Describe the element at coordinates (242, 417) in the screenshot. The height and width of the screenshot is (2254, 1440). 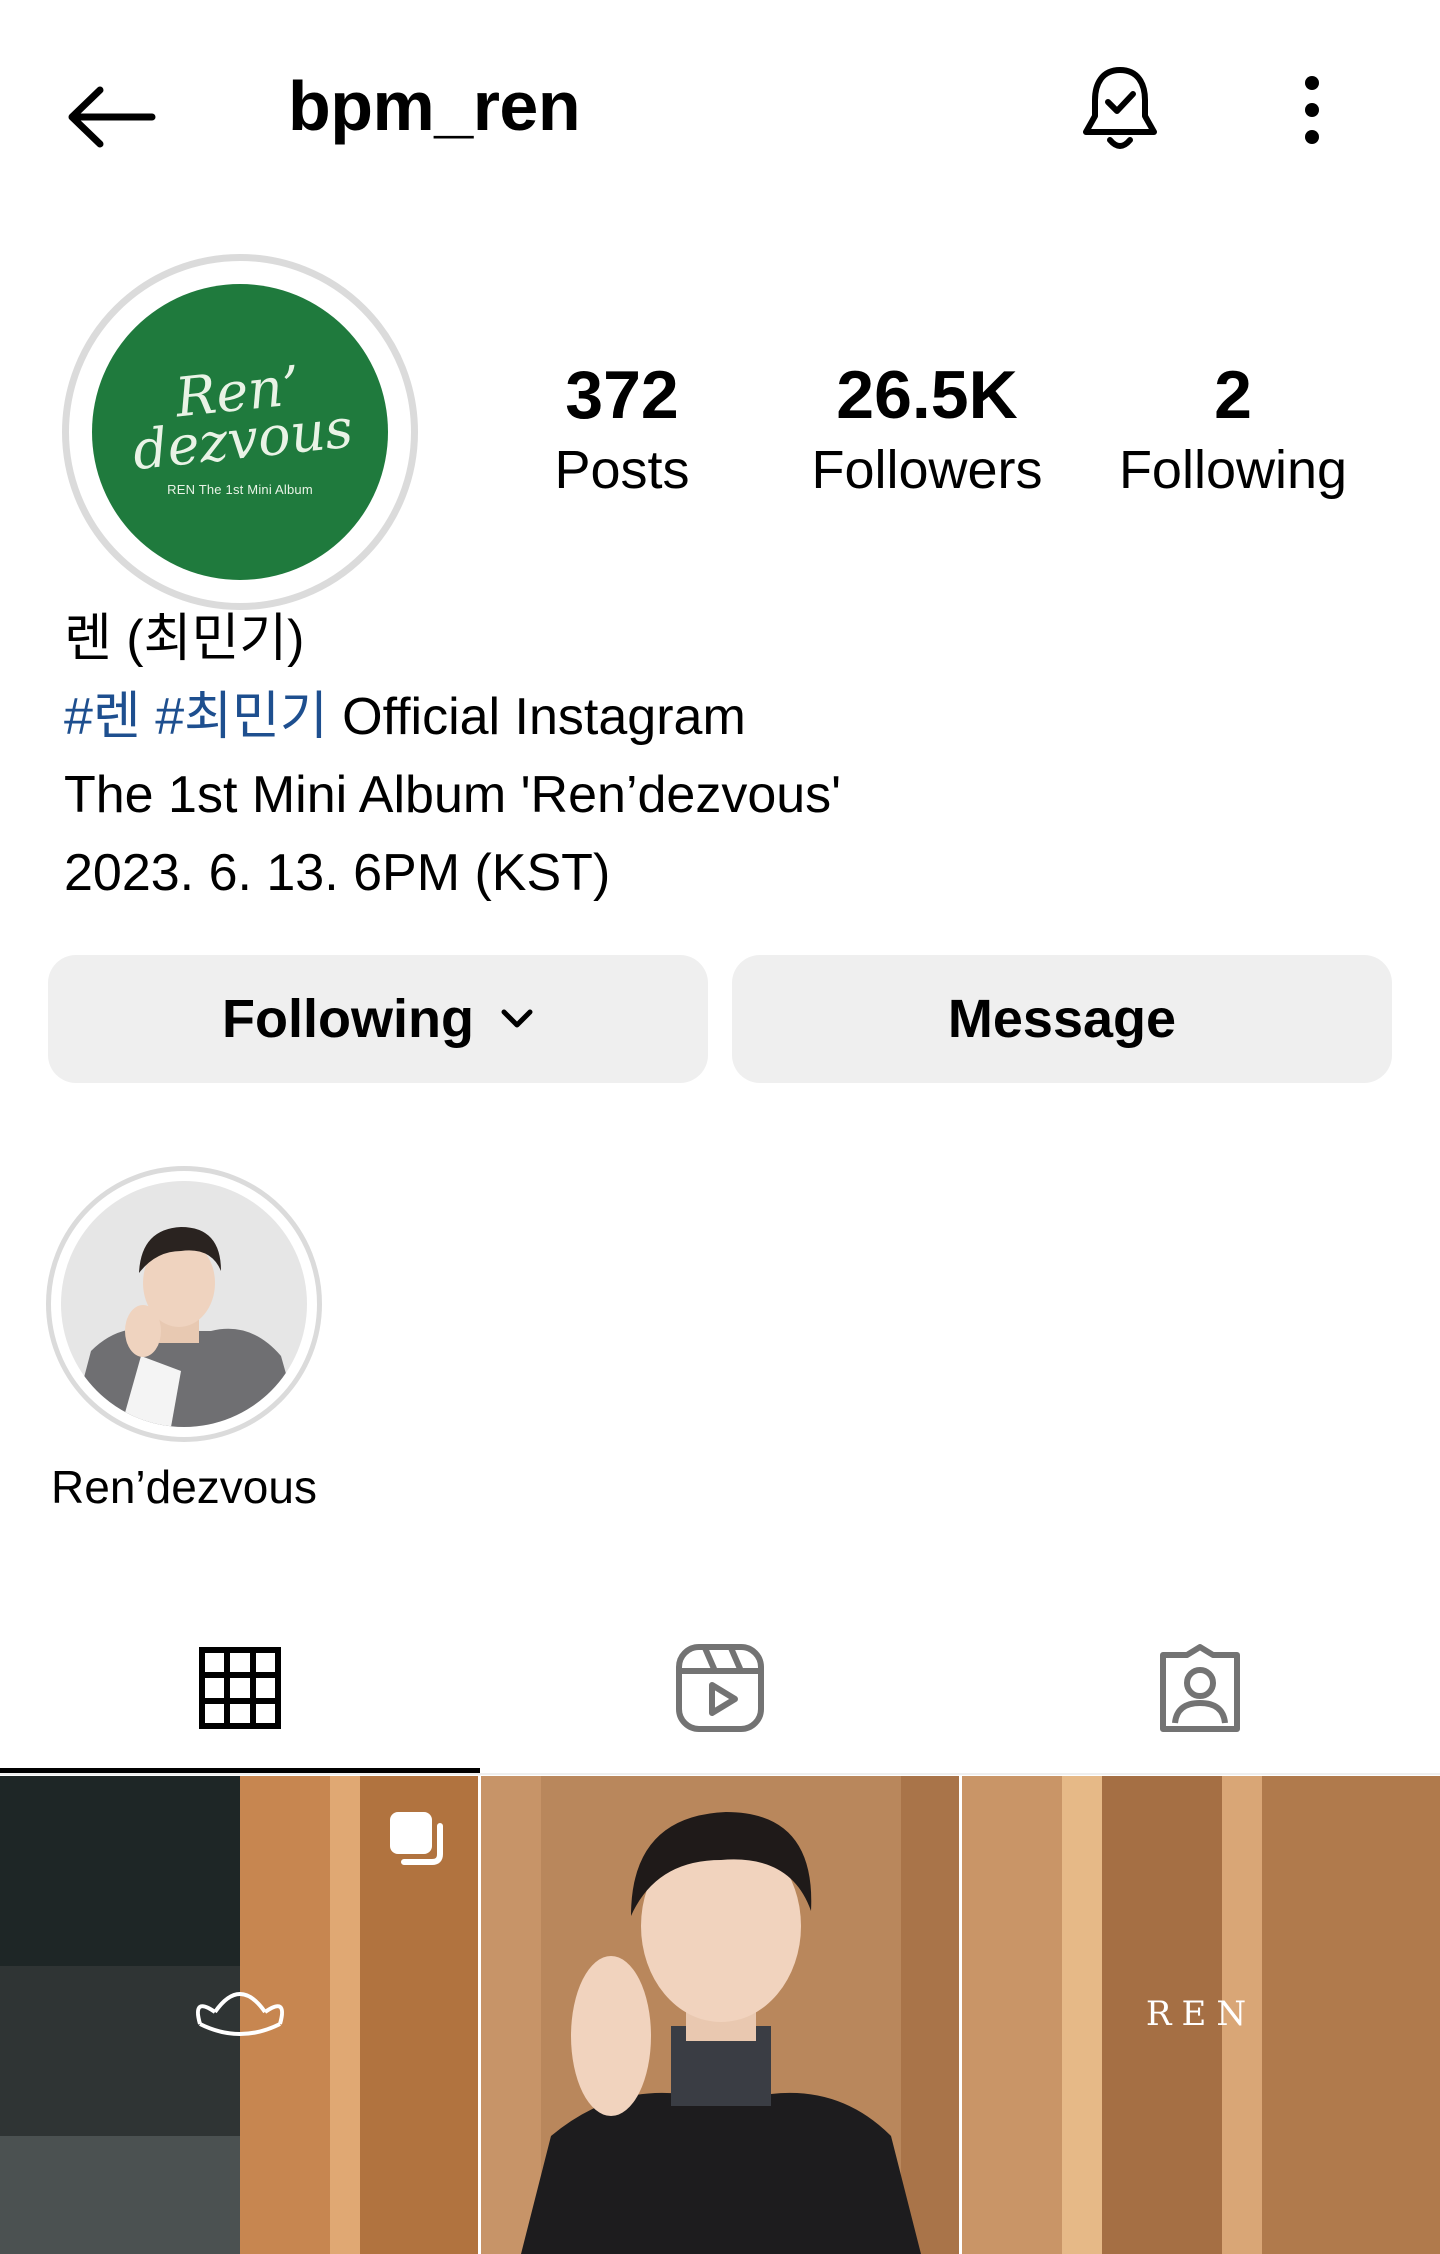
I see `avatar-logo: Ren’ dezvous` at that location.